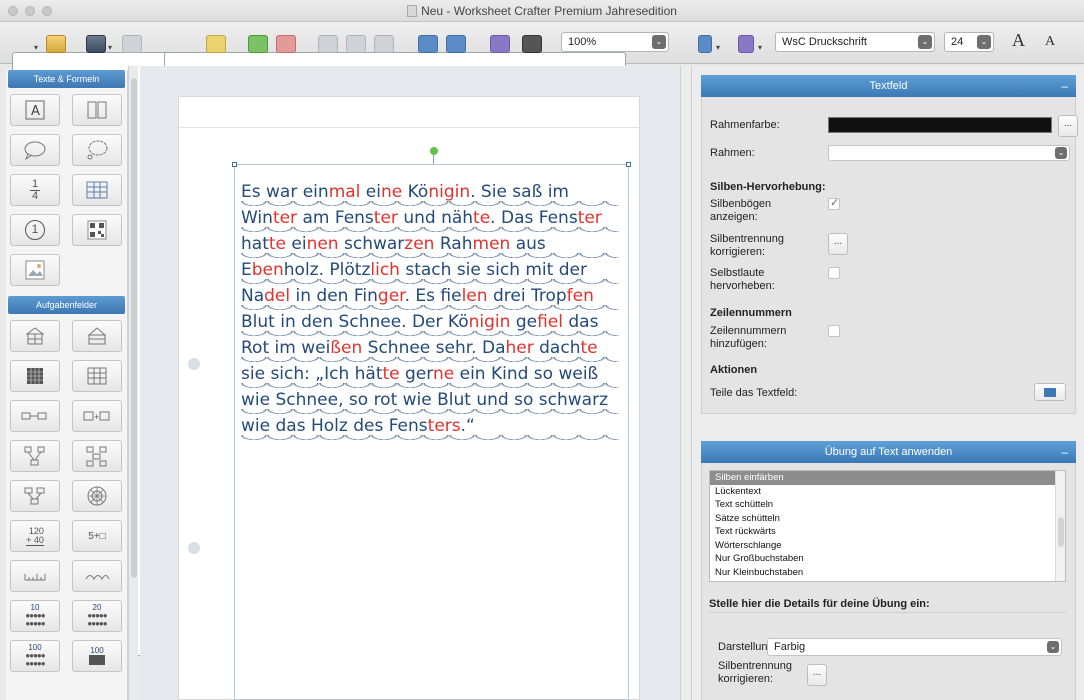 This screenshot has height=700, width=1084. What do you see at coordinates (949, 153) in the screenshot?
I see `frame-select: ⌄` at bounding box center [949, 153].